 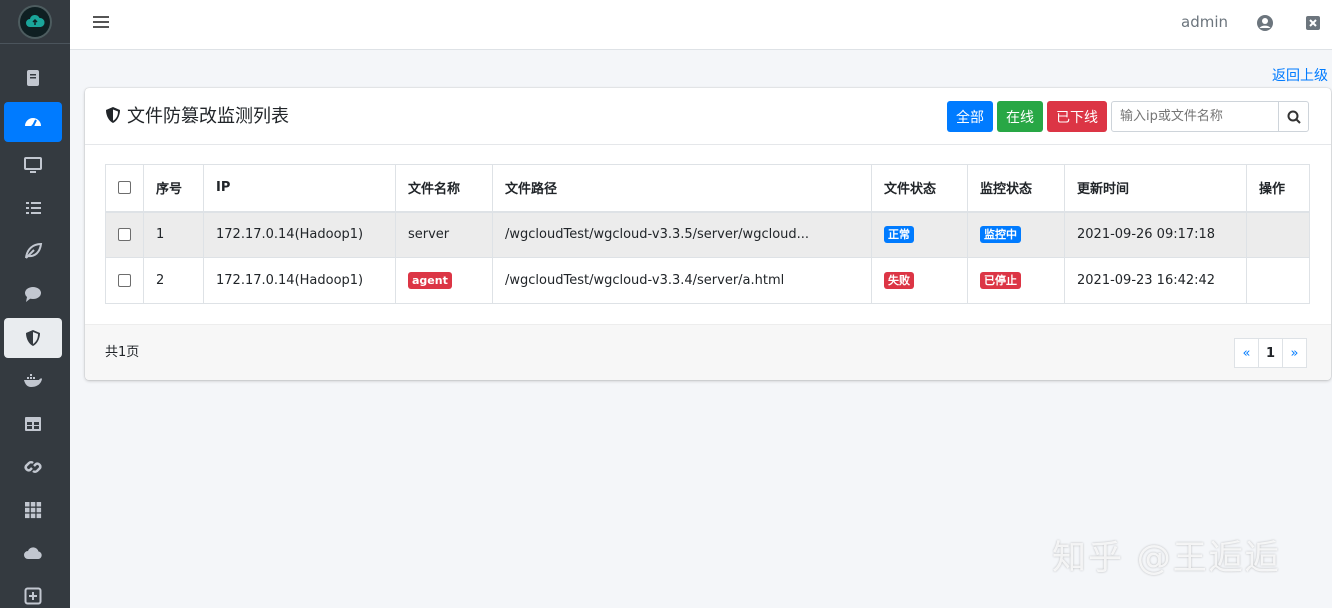 What do you see at coordinates (682, 188) in the screenshot?
I see `column-header: 文件路径` at bounding box center [682, 188].